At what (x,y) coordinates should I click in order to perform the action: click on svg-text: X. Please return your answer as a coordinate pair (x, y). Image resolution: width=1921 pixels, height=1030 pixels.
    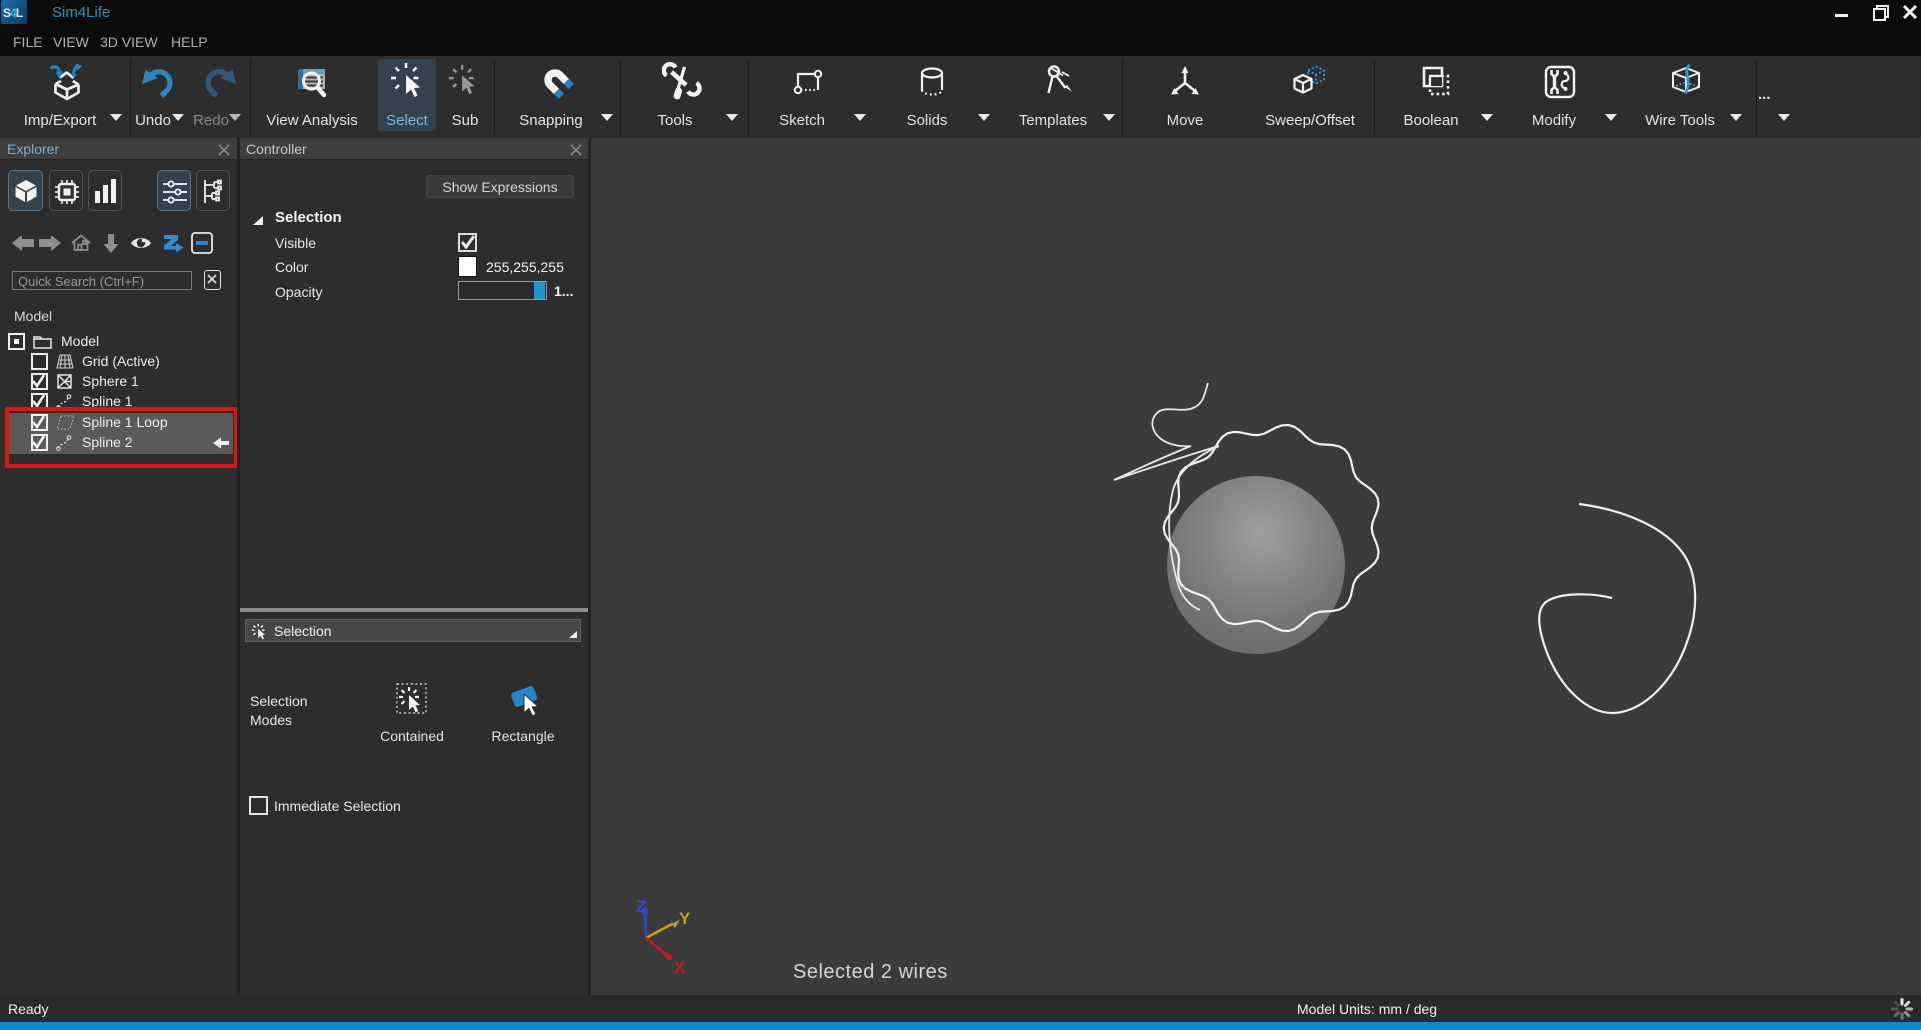
    Looking at the image, I should click on (680, 967).